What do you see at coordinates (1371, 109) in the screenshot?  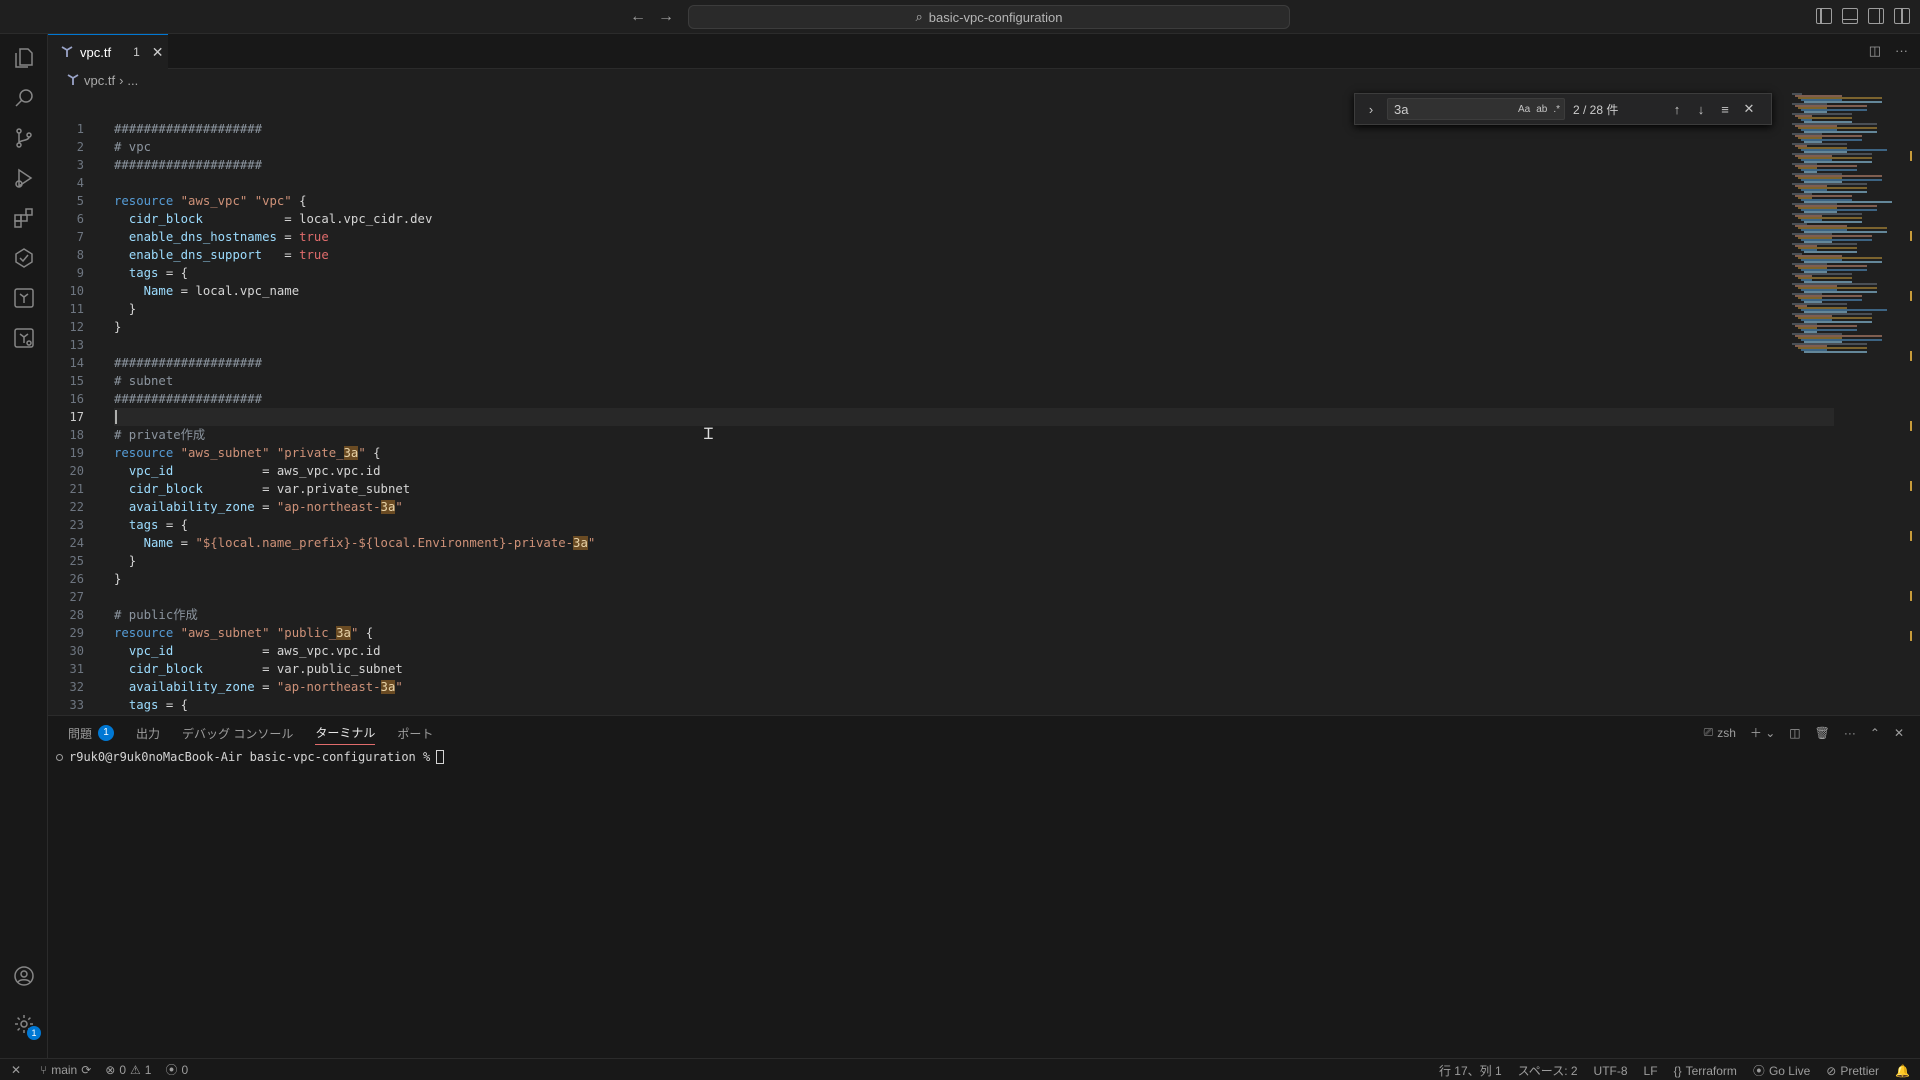 I see `toggle-replace-icon: ›` at bounding box center [1371, 109].